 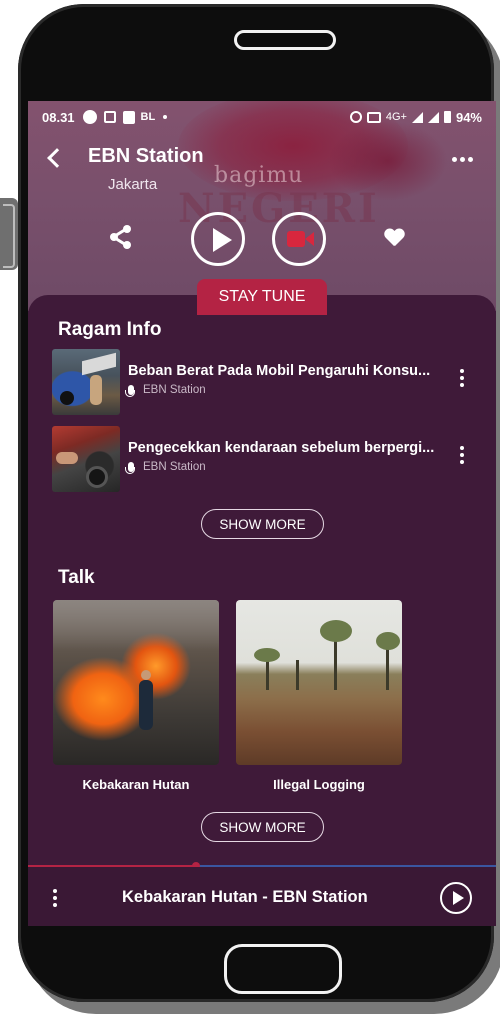 What do you see at coordinates (296, 239) in the screenshot?
I see `video-camera-icon` at bounding box center [296, 239].